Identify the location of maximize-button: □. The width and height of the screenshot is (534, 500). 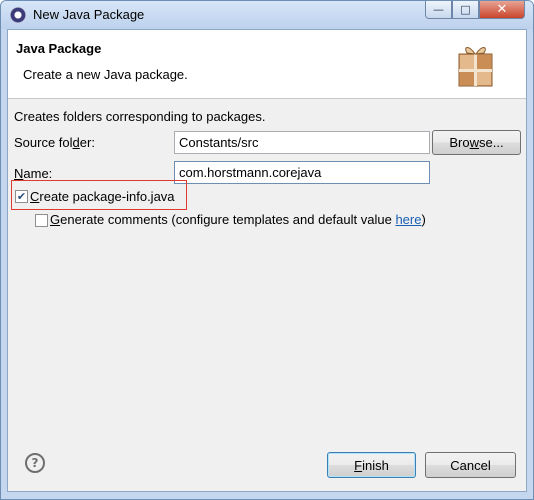
(465, 10).